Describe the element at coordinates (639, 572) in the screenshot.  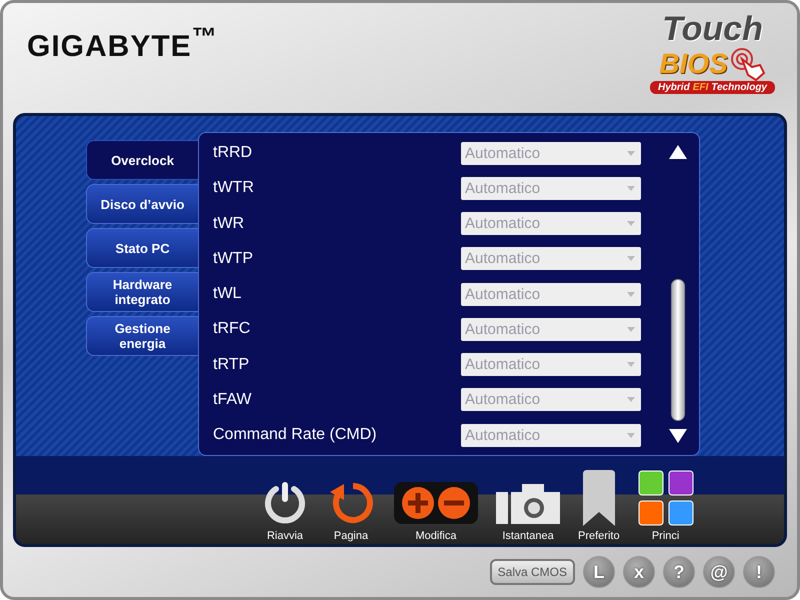
I see `round-button: x` at that location.